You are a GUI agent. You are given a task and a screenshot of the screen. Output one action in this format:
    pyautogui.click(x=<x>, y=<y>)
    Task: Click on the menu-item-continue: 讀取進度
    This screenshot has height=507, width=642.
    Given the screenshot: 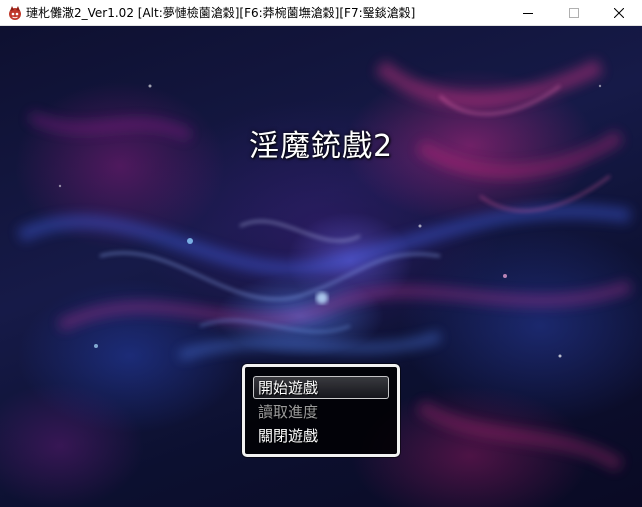 What is the action you would take?
    pyautogui.click(x=321, y=412)
    